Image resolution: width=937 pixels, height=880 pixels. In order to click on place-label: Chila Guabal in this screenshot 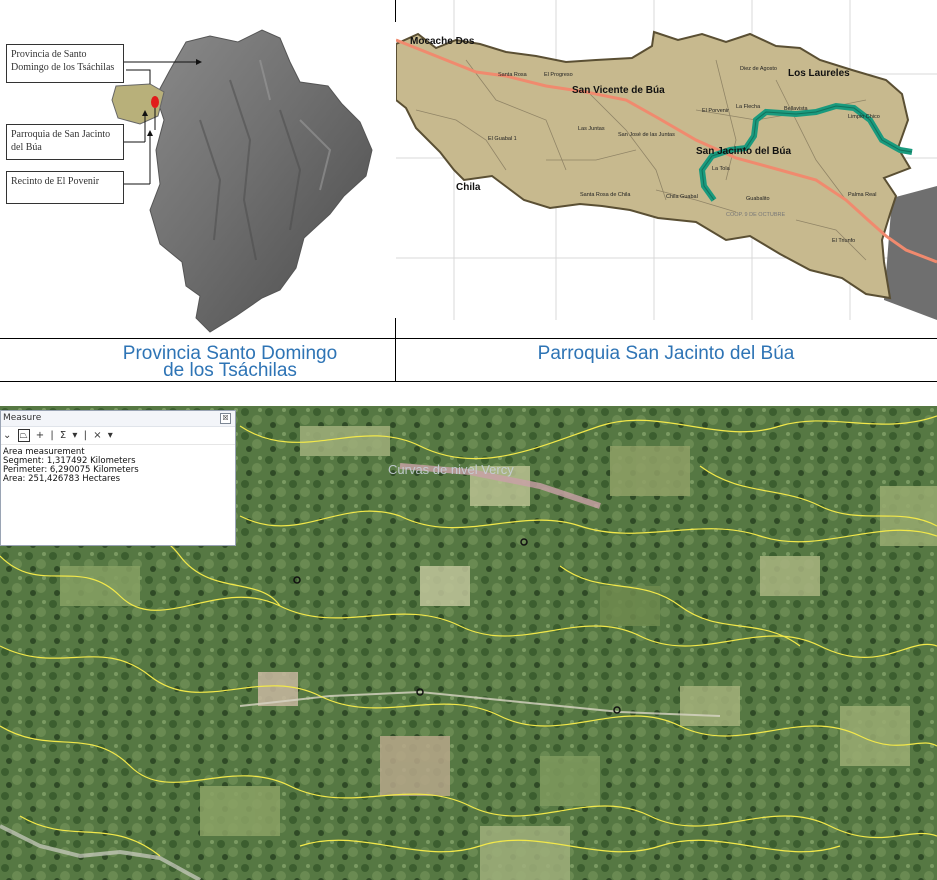, I will do `click(682, 197)`.